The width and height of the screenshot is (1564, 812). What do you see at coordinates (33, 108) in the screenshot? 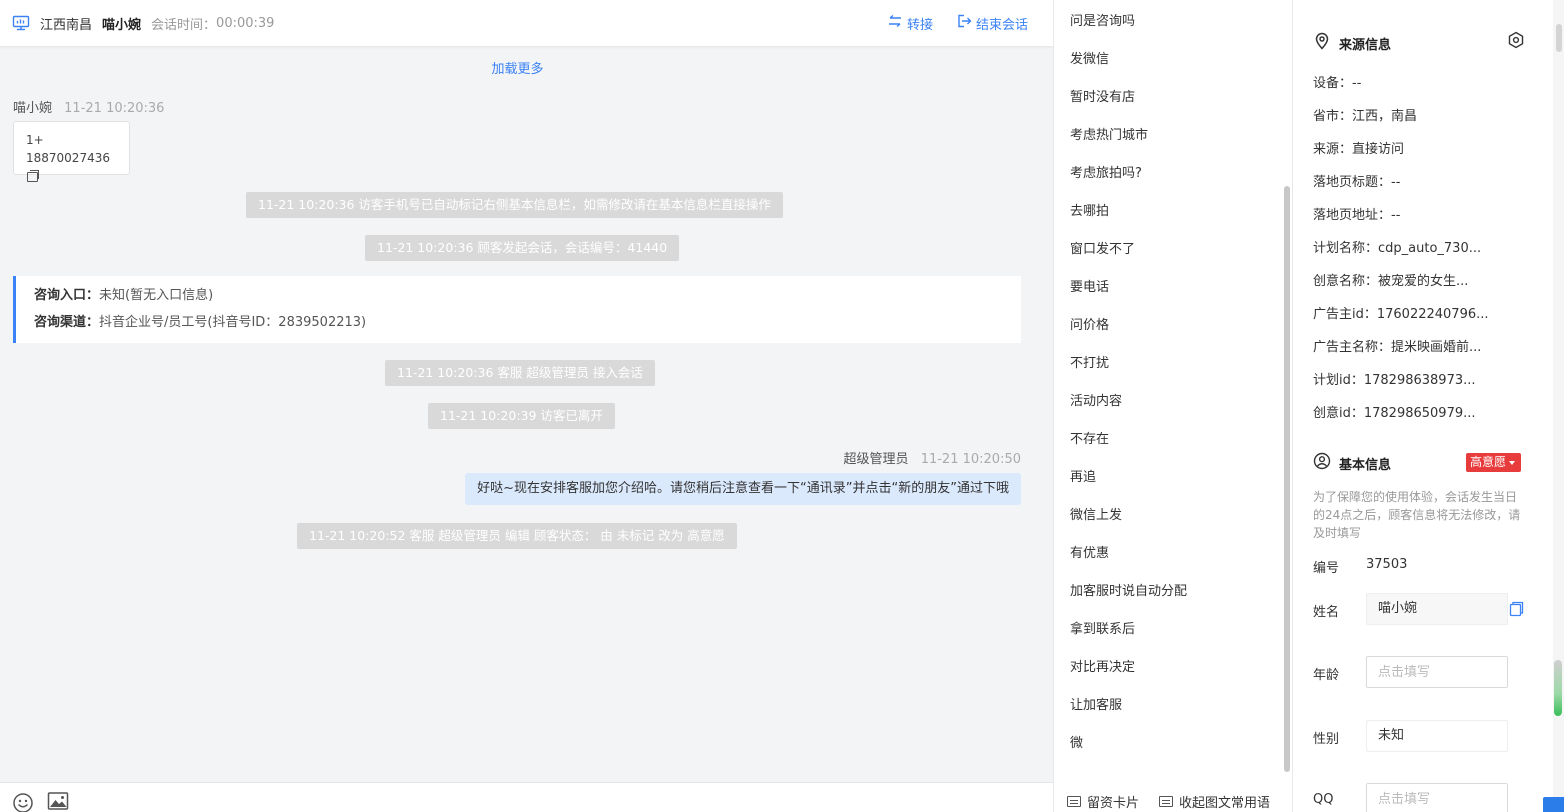
I see `message-sender: 喵小婉` at bounding box center [33, 108].